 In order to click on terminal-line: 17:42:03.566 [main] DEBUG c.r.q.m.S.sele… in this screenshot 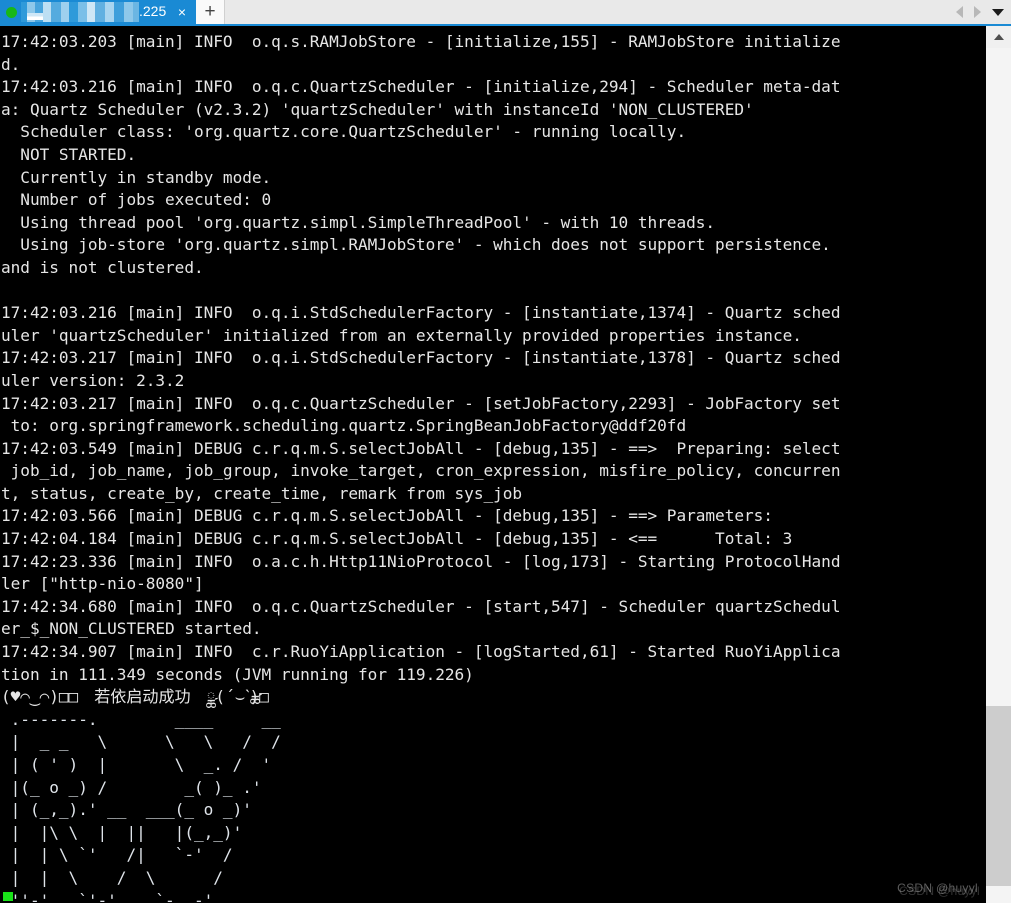, I will do `click(387, 516)`.